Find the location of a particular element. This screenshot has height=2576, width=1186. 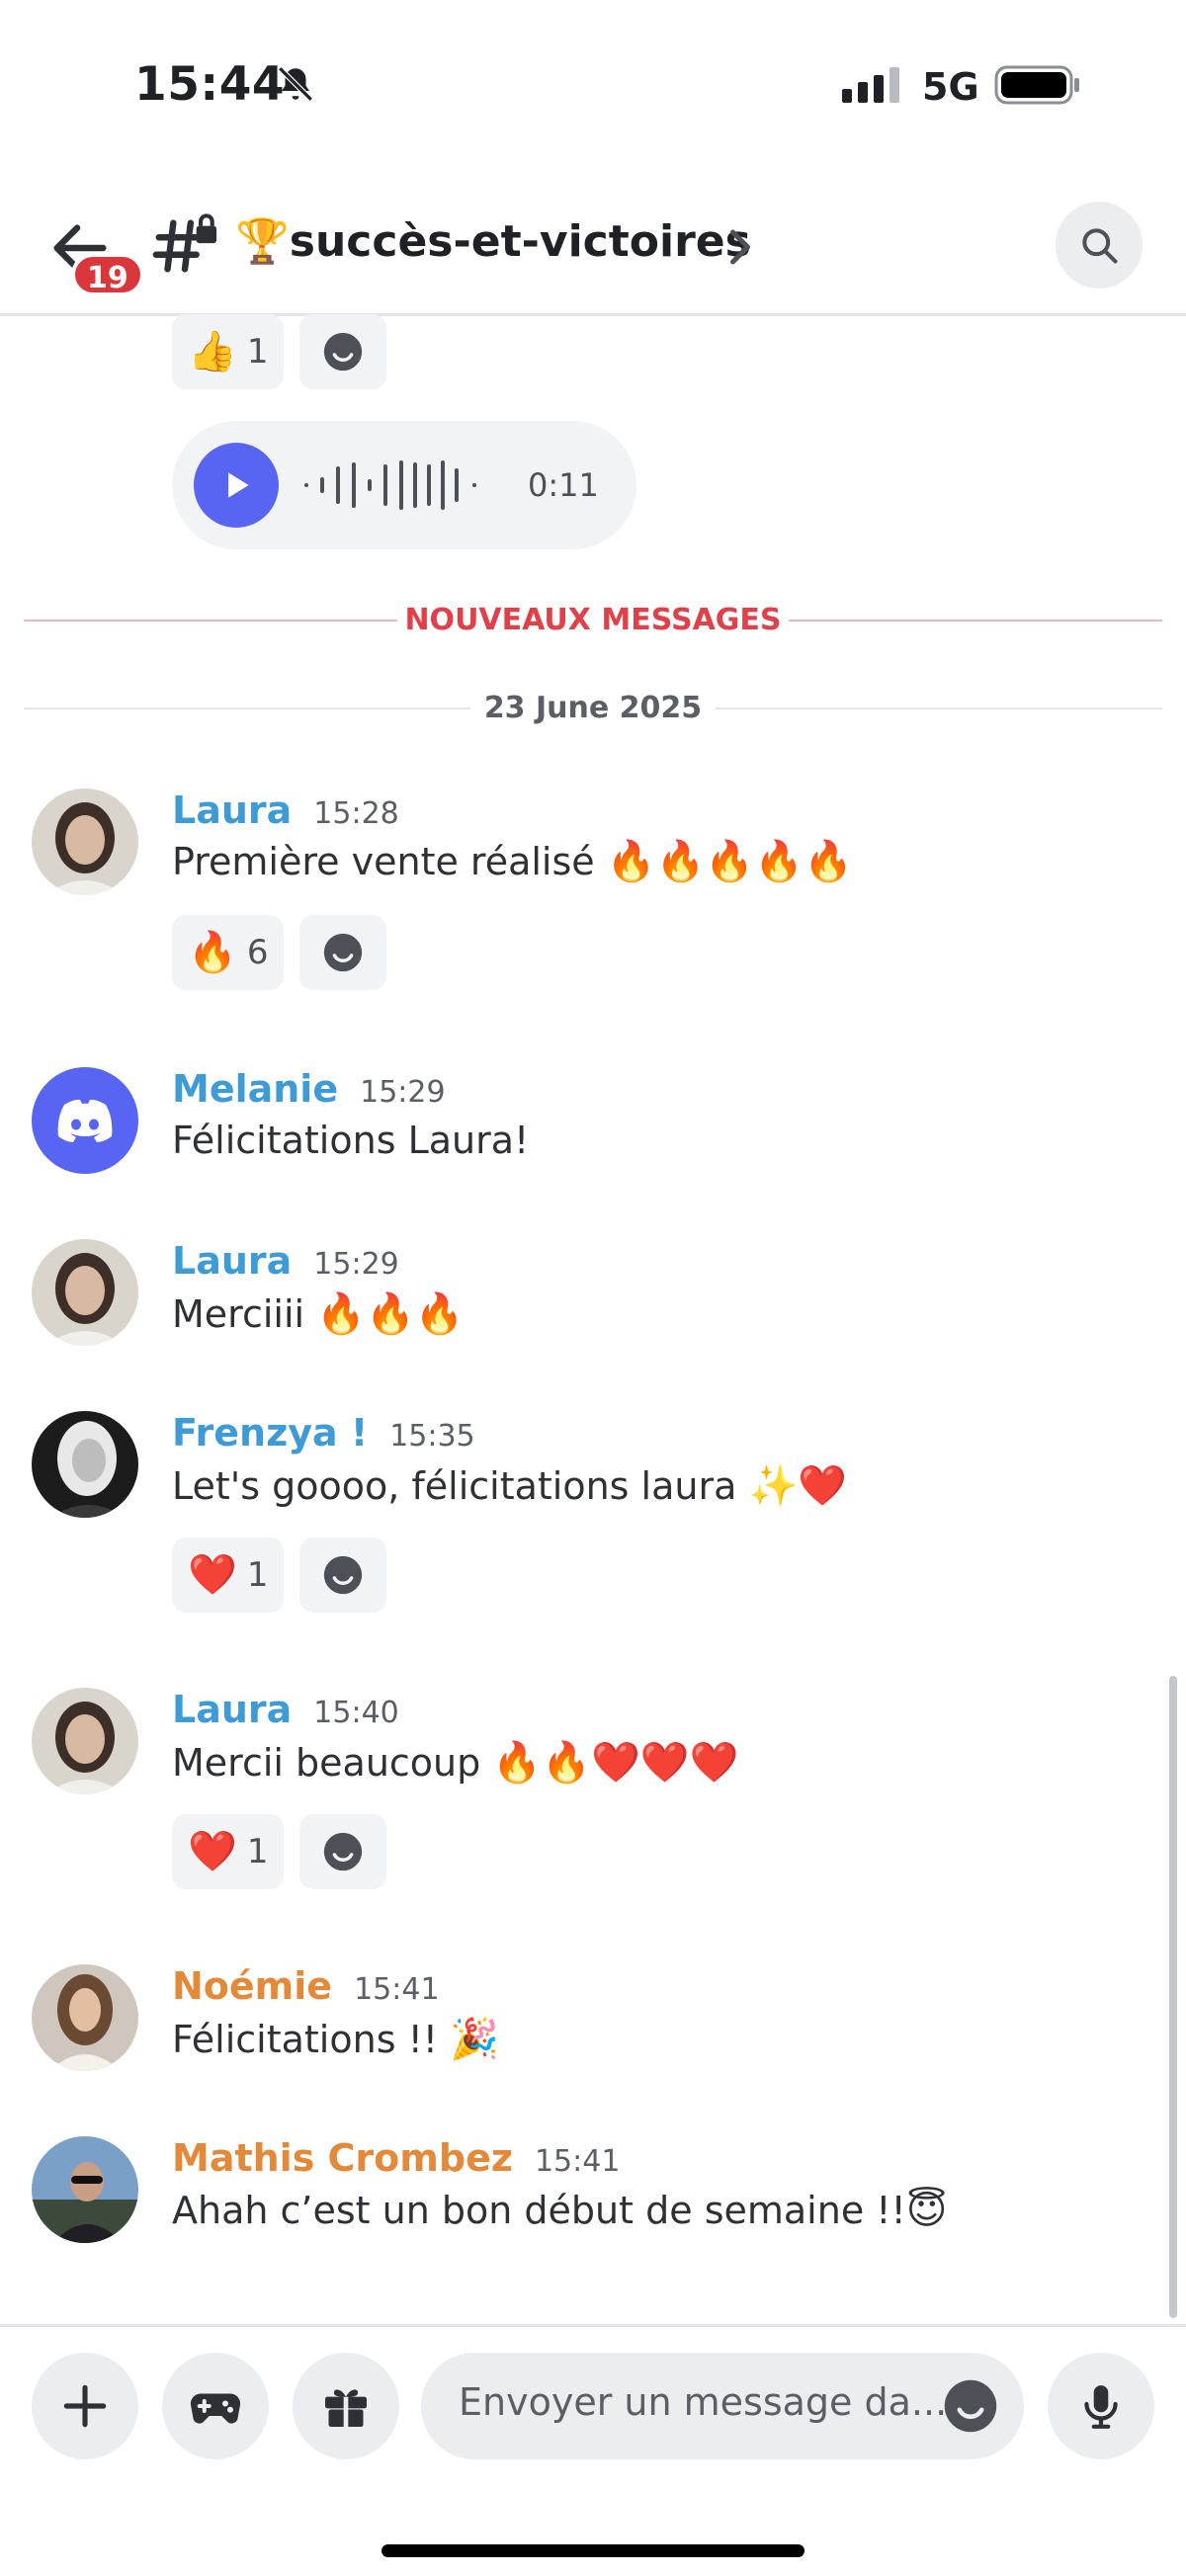

author-name: Melanie is located at coordinates (255, 1089).